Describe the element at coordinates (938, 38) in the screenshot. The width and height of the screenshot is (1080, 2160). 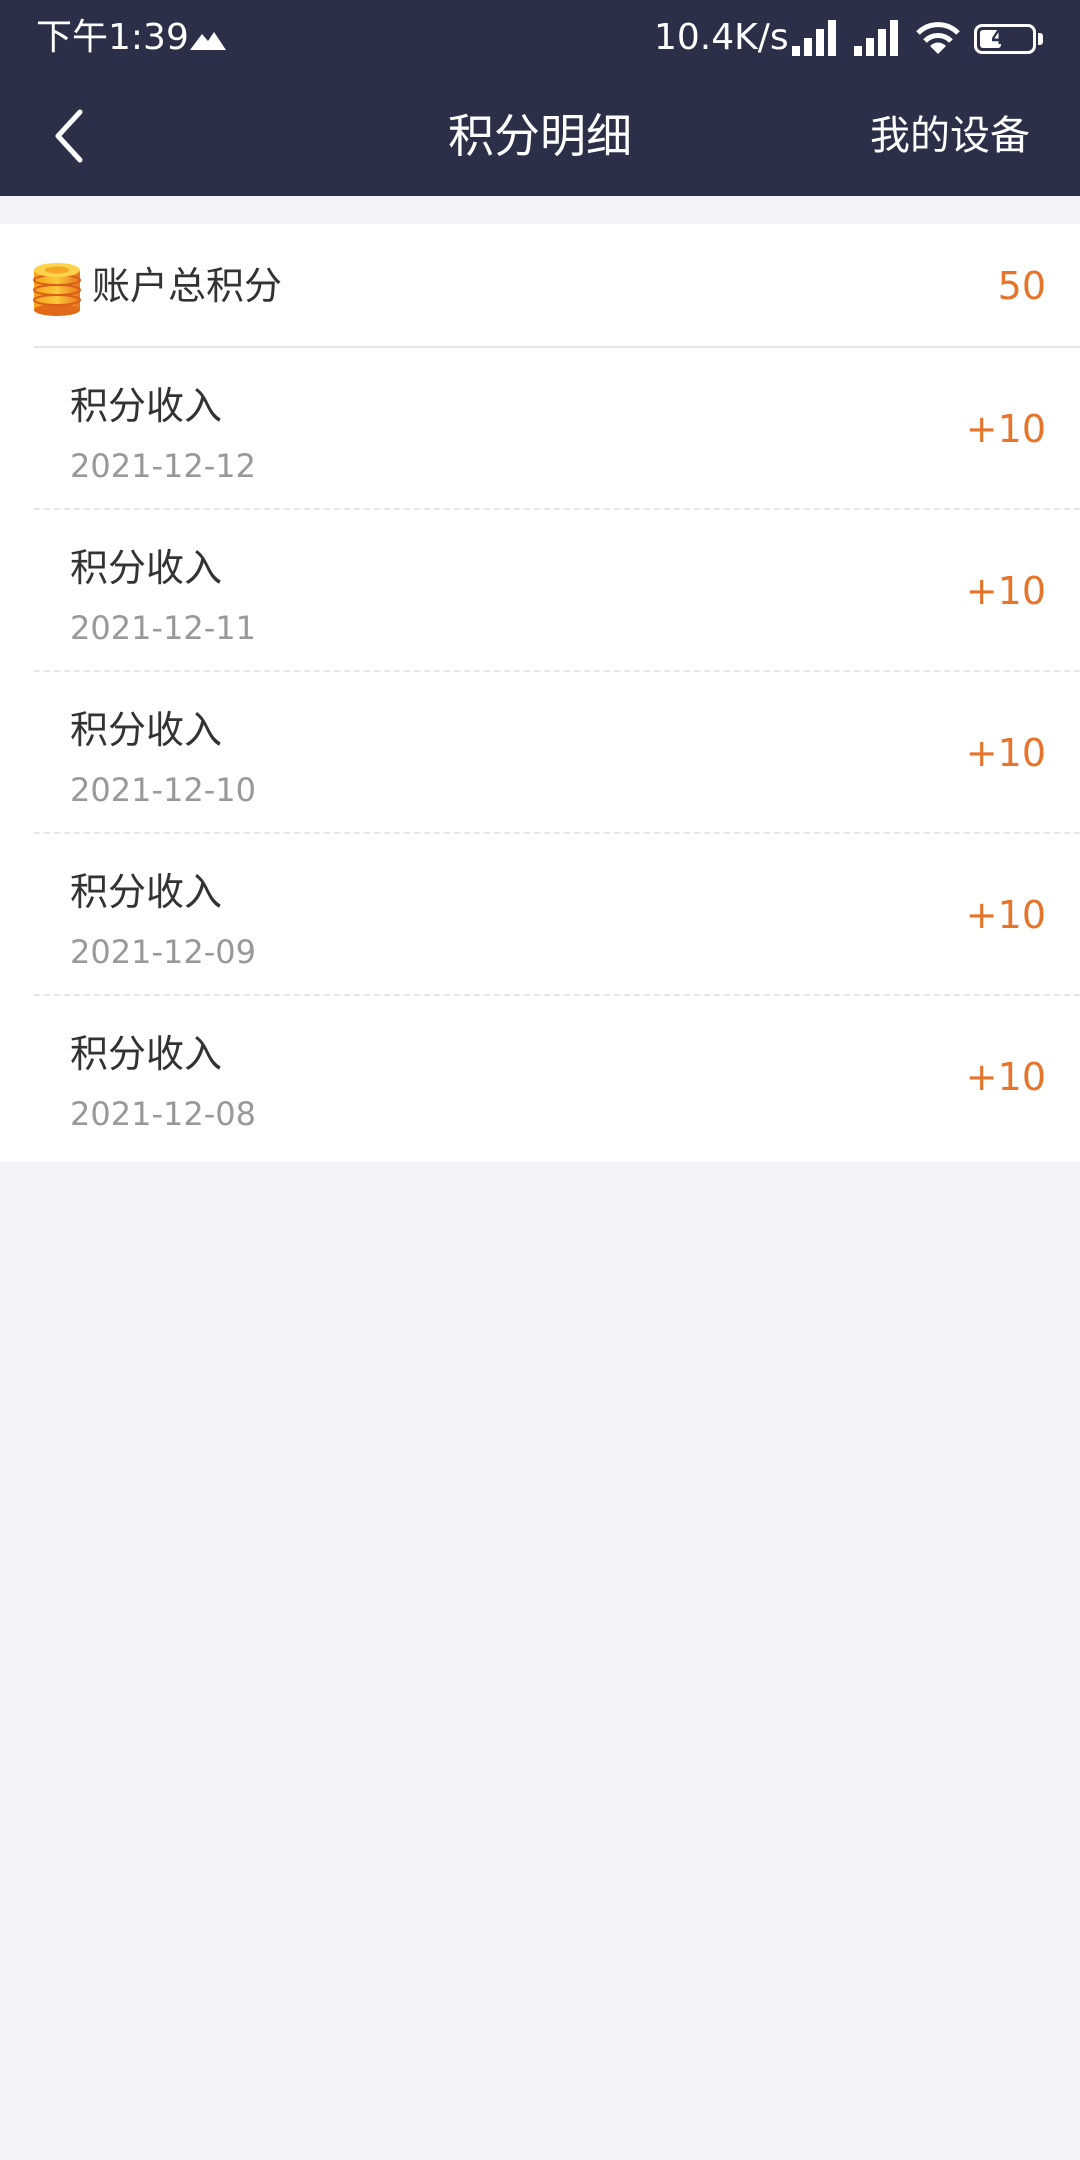
I see `wifi-icon` at that location.